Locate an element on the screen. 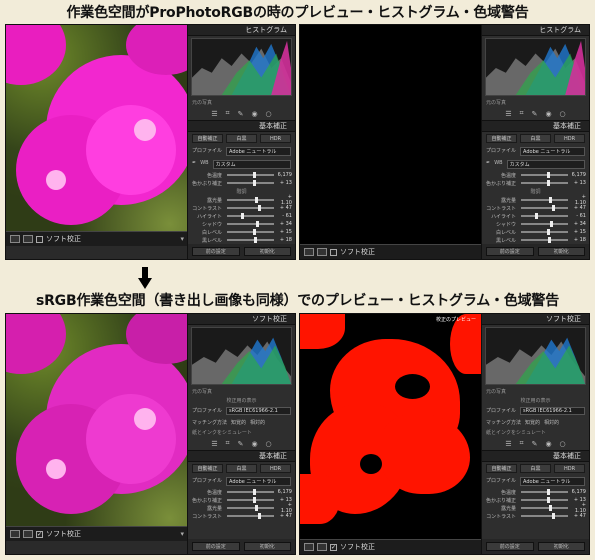  gamut-warning-preview-srgb: 校正のプレビュー is located at coordinates (391, 427).